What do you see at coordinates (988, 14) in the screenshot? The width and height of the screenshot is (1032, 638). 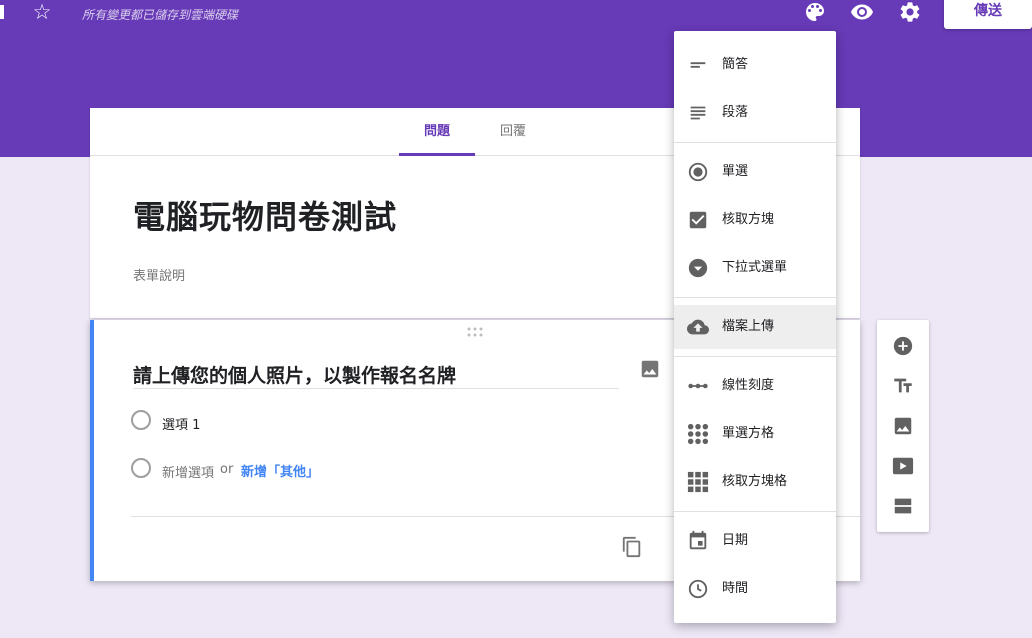 I see `send-button: 傳送` at bounding box center [988, 14].